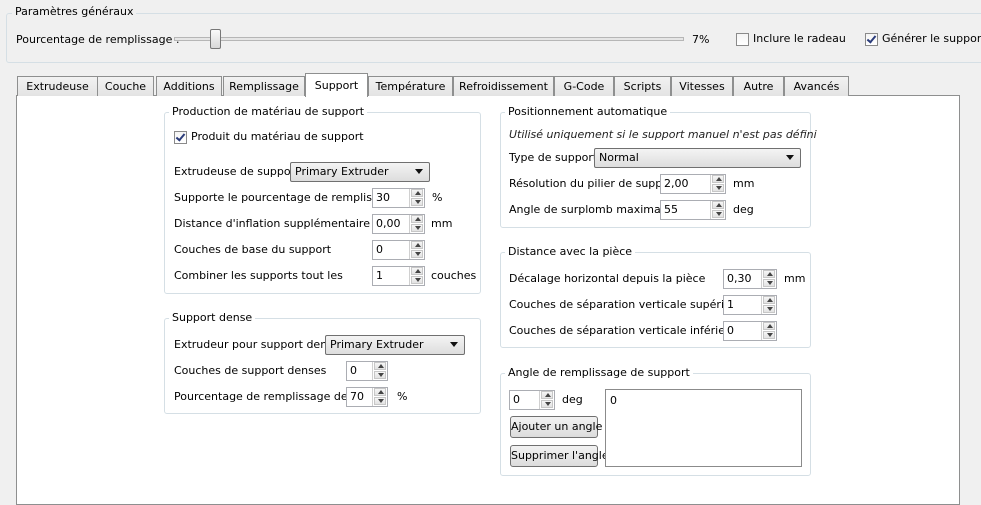  Describe the element at coordinates (730, 330) in the screenshot. I see `bottom-separation-value: 0` at that location.